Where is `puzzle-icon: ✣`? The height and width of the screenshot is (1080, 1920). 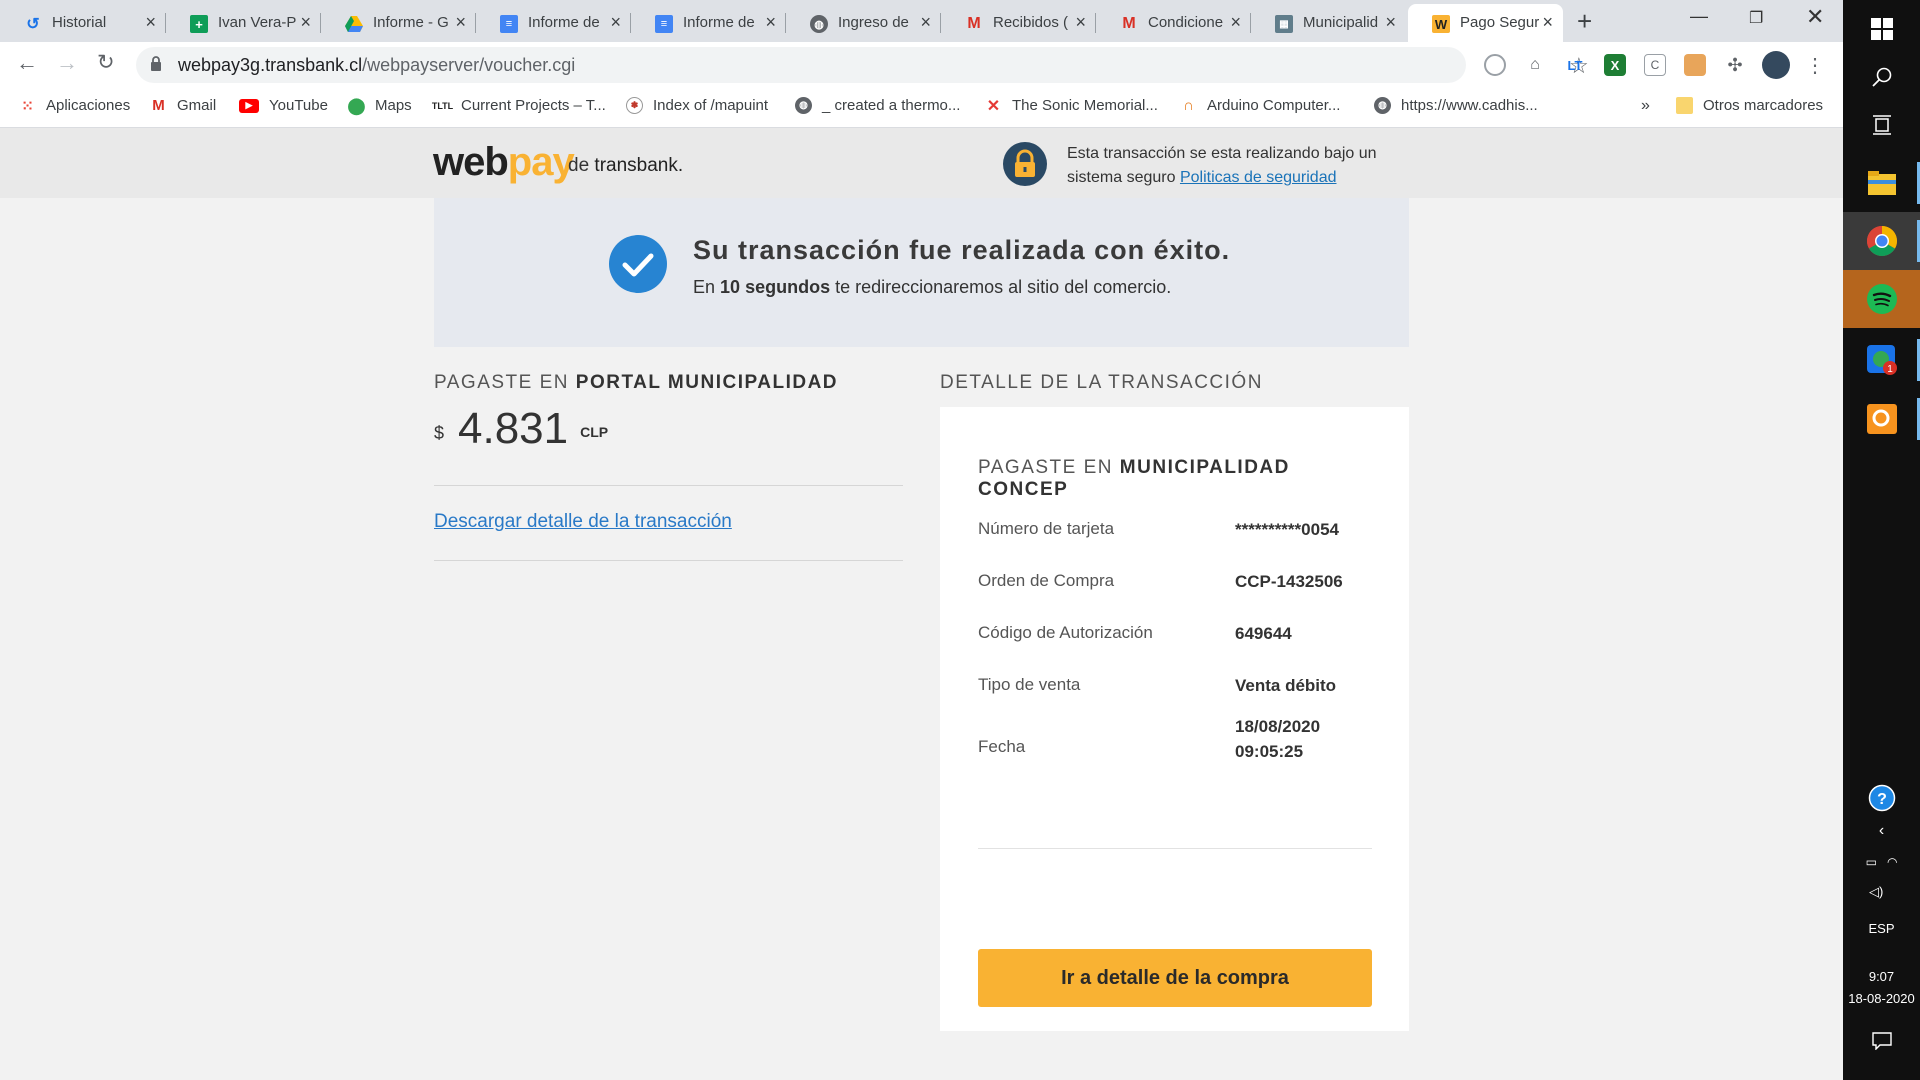
puzzle-icon: ✣ is located at coordinates (1735, 65).